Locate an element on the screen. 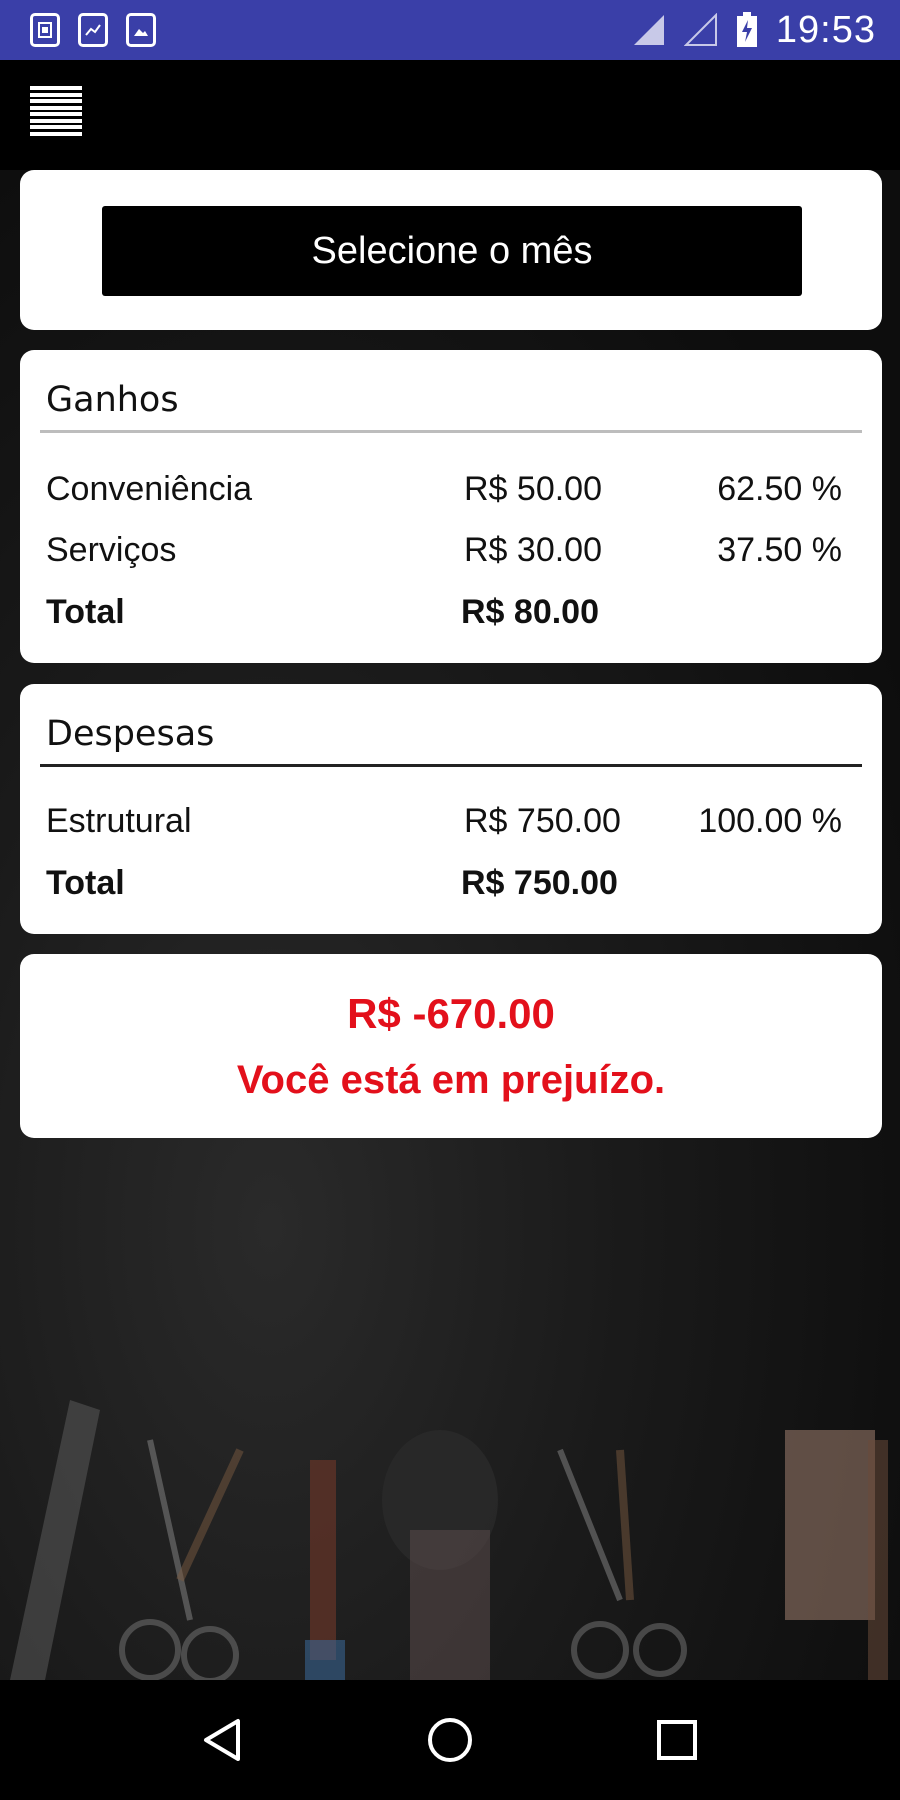 The height and width of the screenshot is (1800, 900). total-value: R$ 80.00 is located at coordinates (530, 612).